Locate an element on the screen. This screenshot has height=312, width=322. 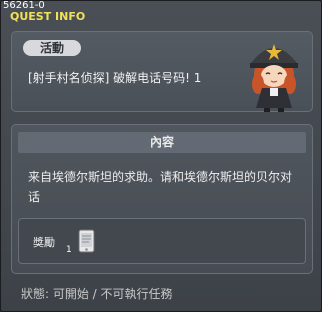
npc-portrait-icon is located at coordinates (274, 78).